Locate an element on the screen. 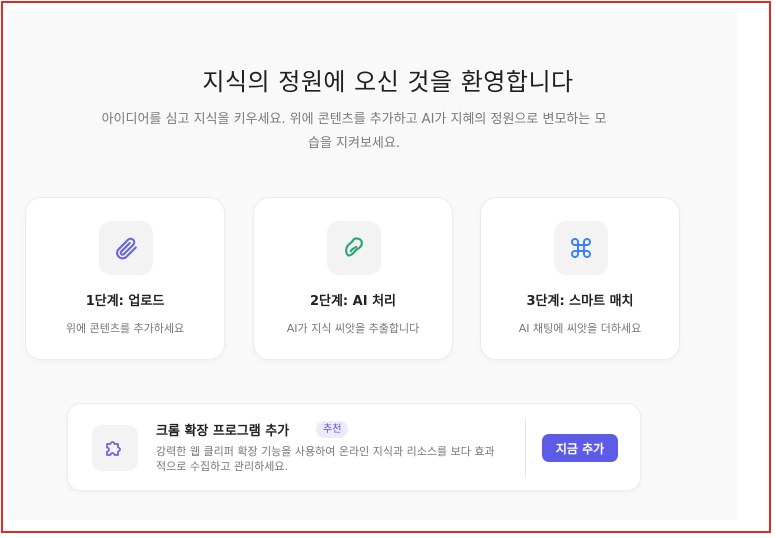 Image resolution: width=776 pixels, height=538 pixels. step-desc: AI 채팅에 씨앗을 더하세요 is located at coordinates (580, 328).